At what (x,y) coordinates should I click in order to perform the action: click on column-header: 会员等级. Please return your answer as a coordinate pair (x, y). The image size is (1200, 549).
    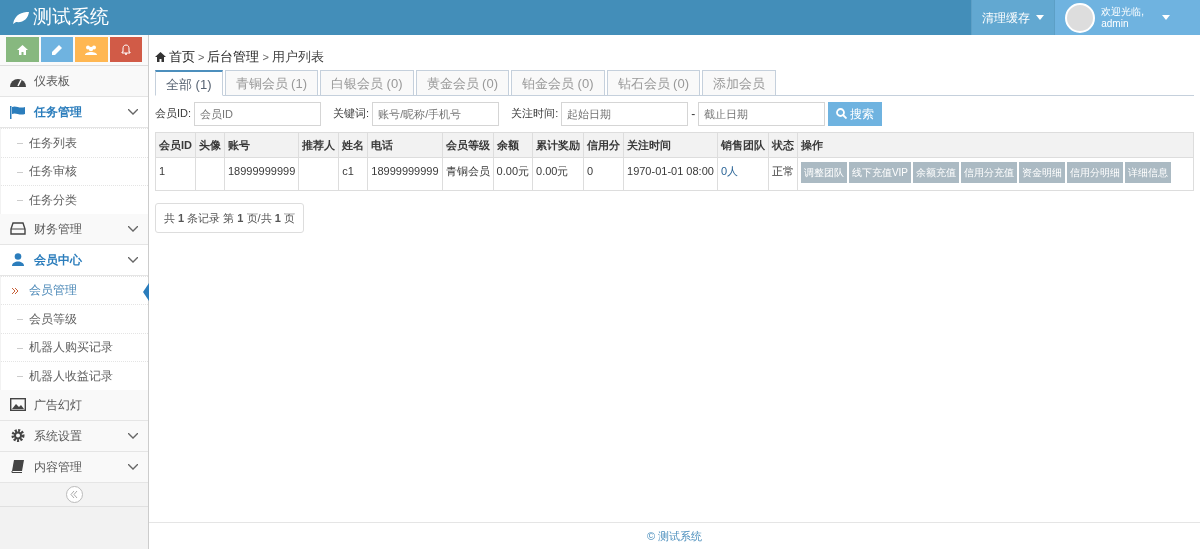
    Looking at the image, I should click on (468, 145).